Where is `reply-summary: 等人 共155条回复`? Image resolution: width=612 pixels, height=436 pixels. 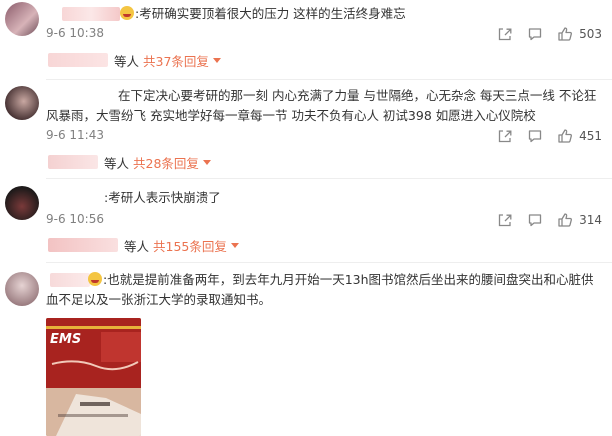
reply-summary: 等人 共155条回复 is located at coordinates (143, 245).